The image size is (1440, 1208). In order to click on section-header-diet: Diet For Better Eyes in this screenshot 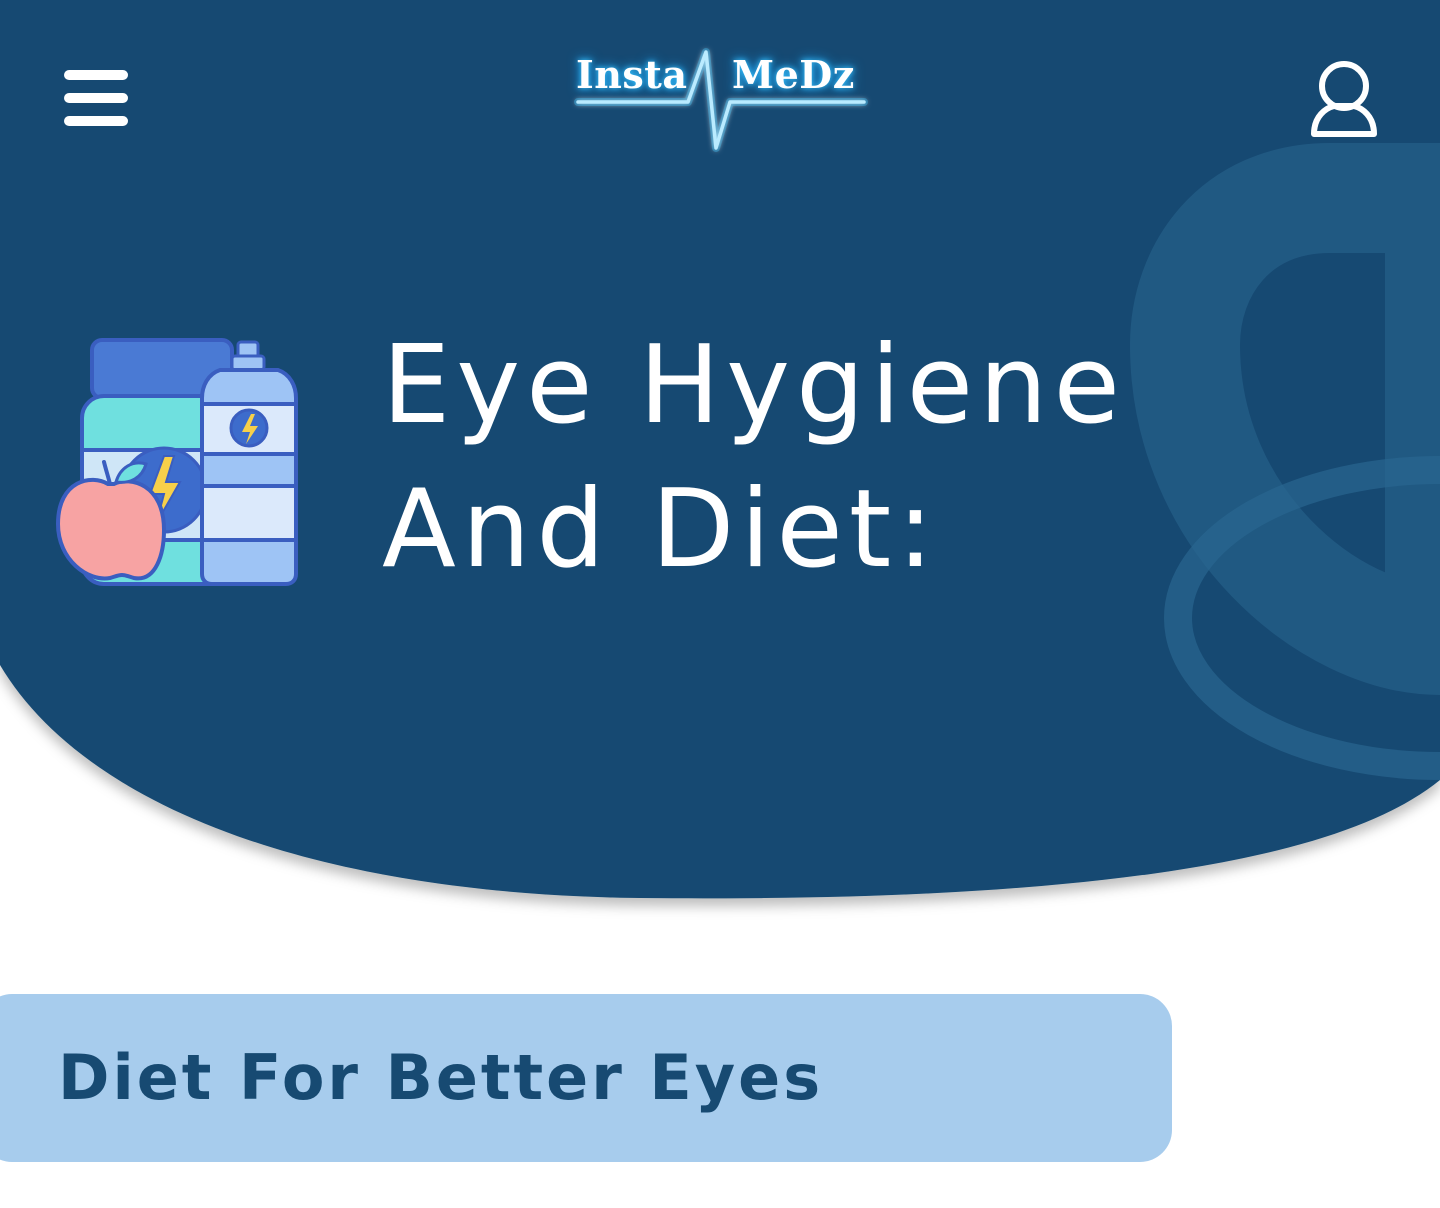, I will do `click(586, 1078)`.